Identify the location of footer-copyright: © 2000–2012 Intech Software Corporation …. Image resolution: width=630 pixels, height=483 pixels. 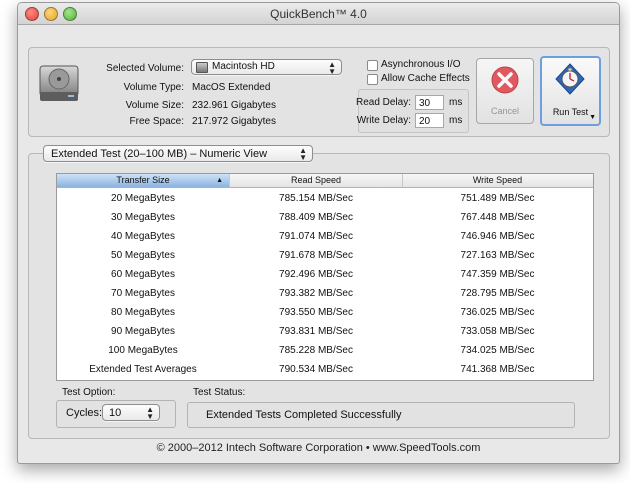
(318, 448).